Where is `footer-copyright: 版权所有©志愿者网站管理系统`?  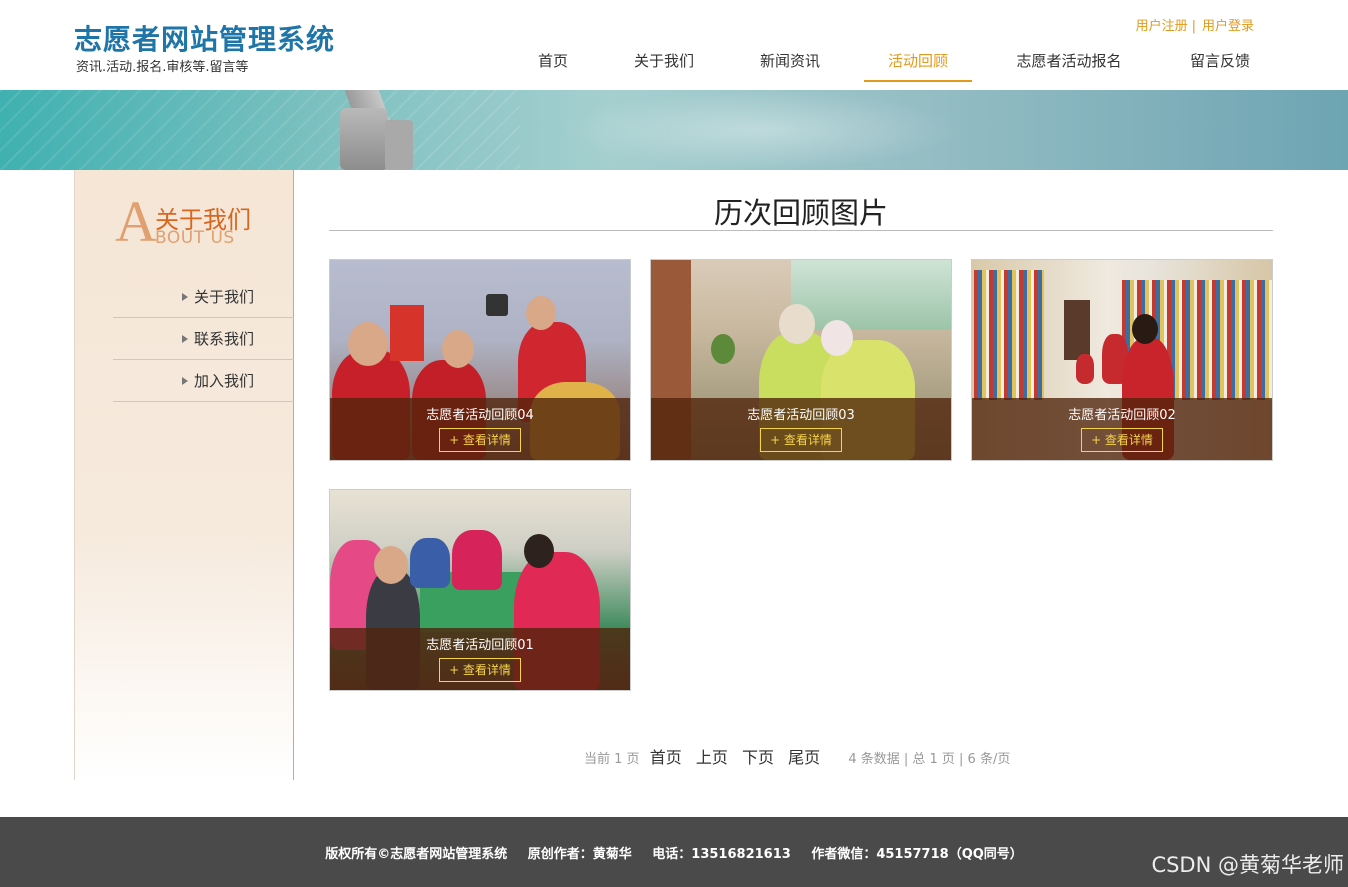 footer-copyright: 版权所有©志愿者网站管理系统 is located at coordinates (416, 854).